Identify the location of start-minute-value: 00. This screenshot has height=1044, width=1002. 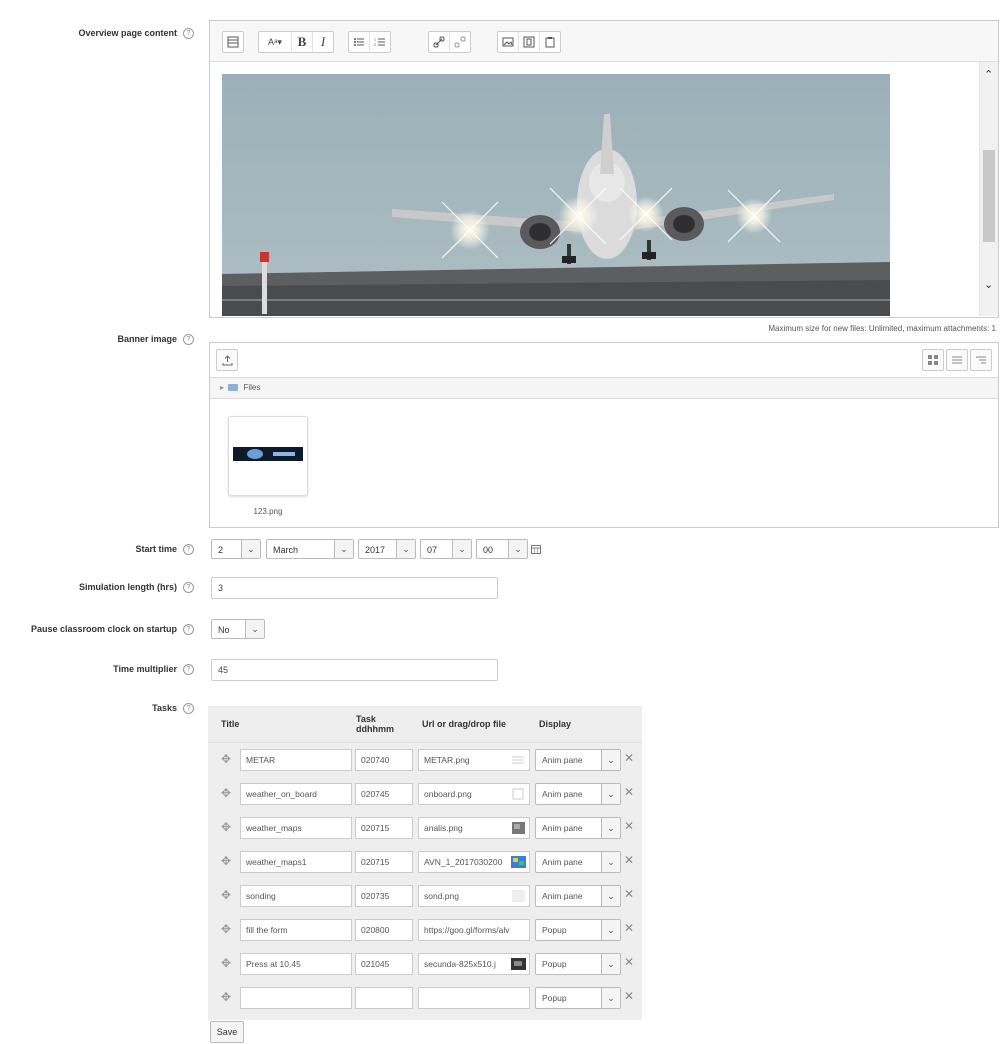
(488, 550).